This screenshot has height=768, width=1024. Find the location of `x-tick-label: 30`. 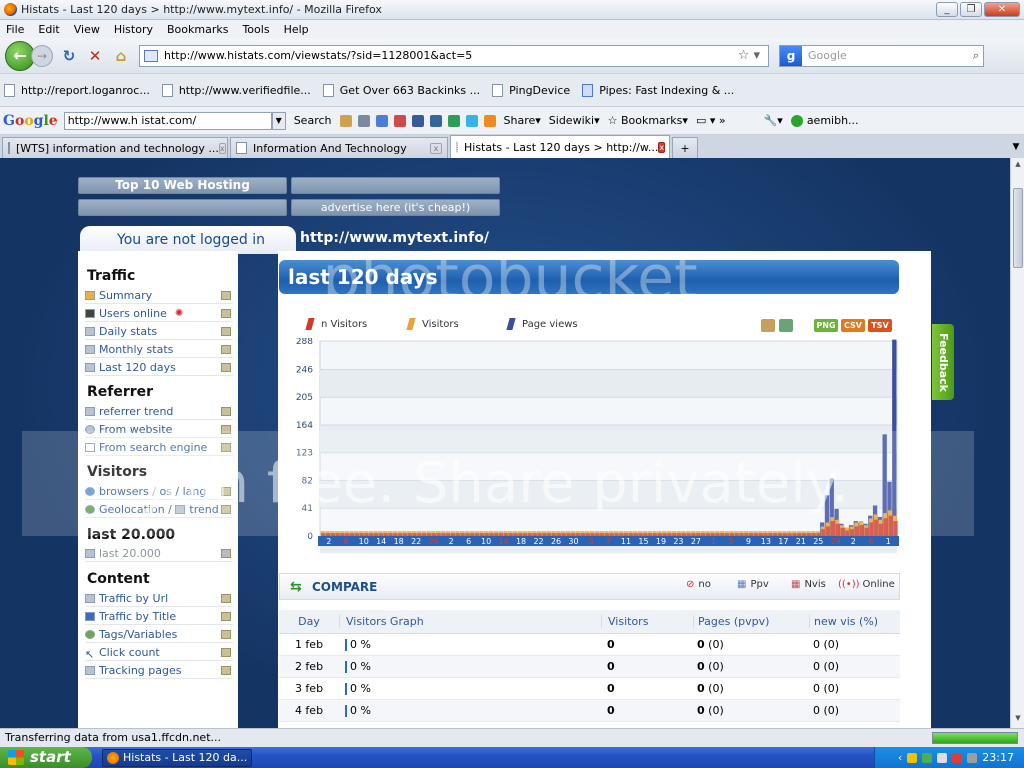

x-tick-label: 30 is located at coordinates (573, 541).